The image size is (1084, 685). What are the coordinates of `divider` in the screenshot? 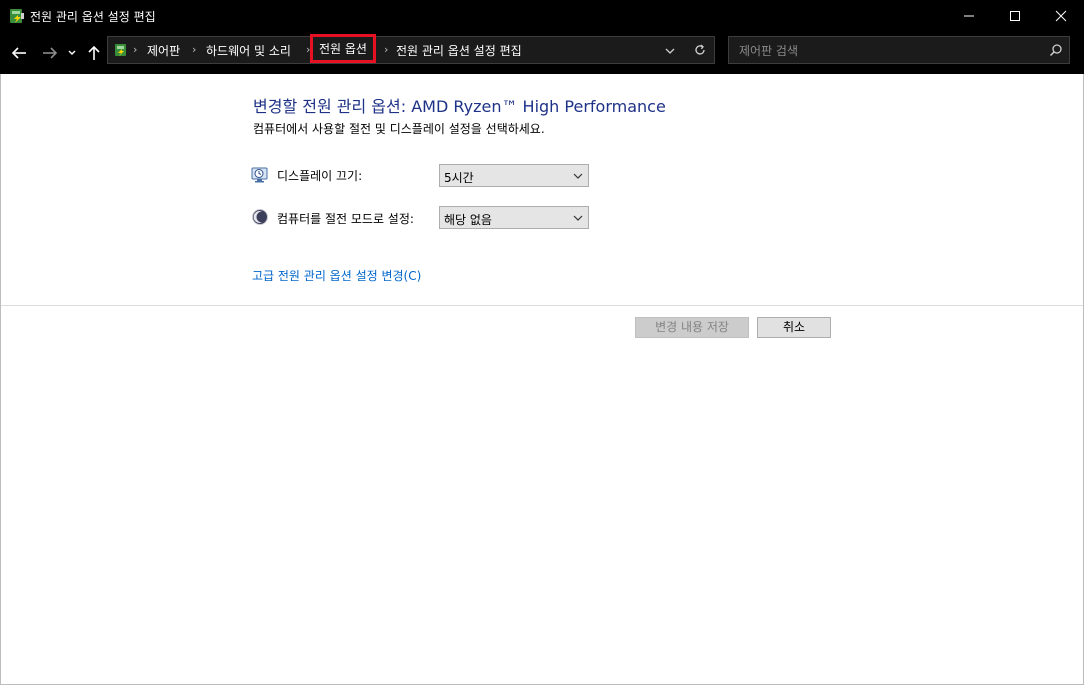 It's located at (542, 305).